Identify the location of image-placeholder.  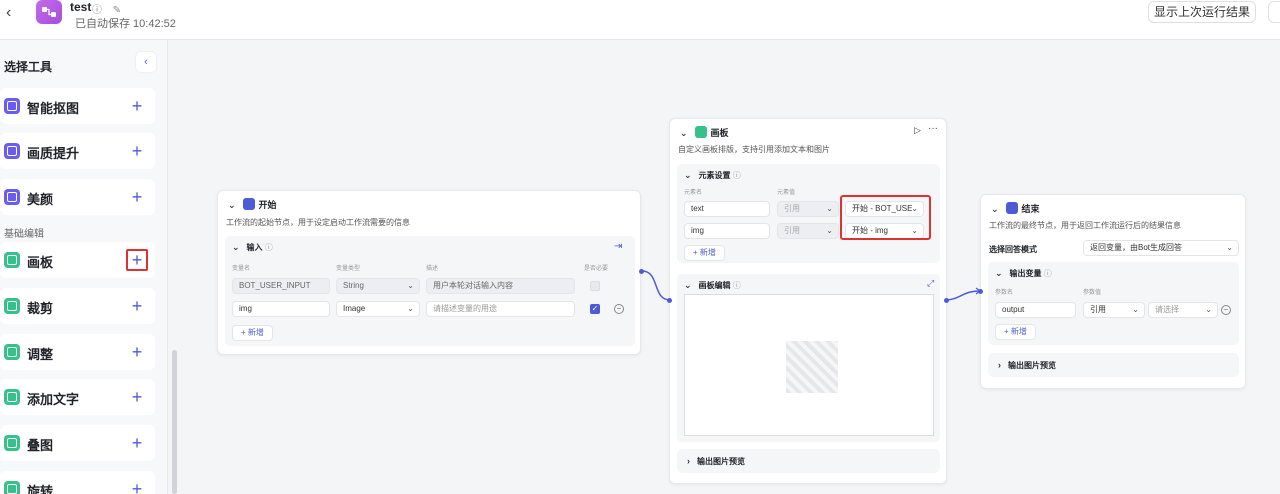
(812, 367).